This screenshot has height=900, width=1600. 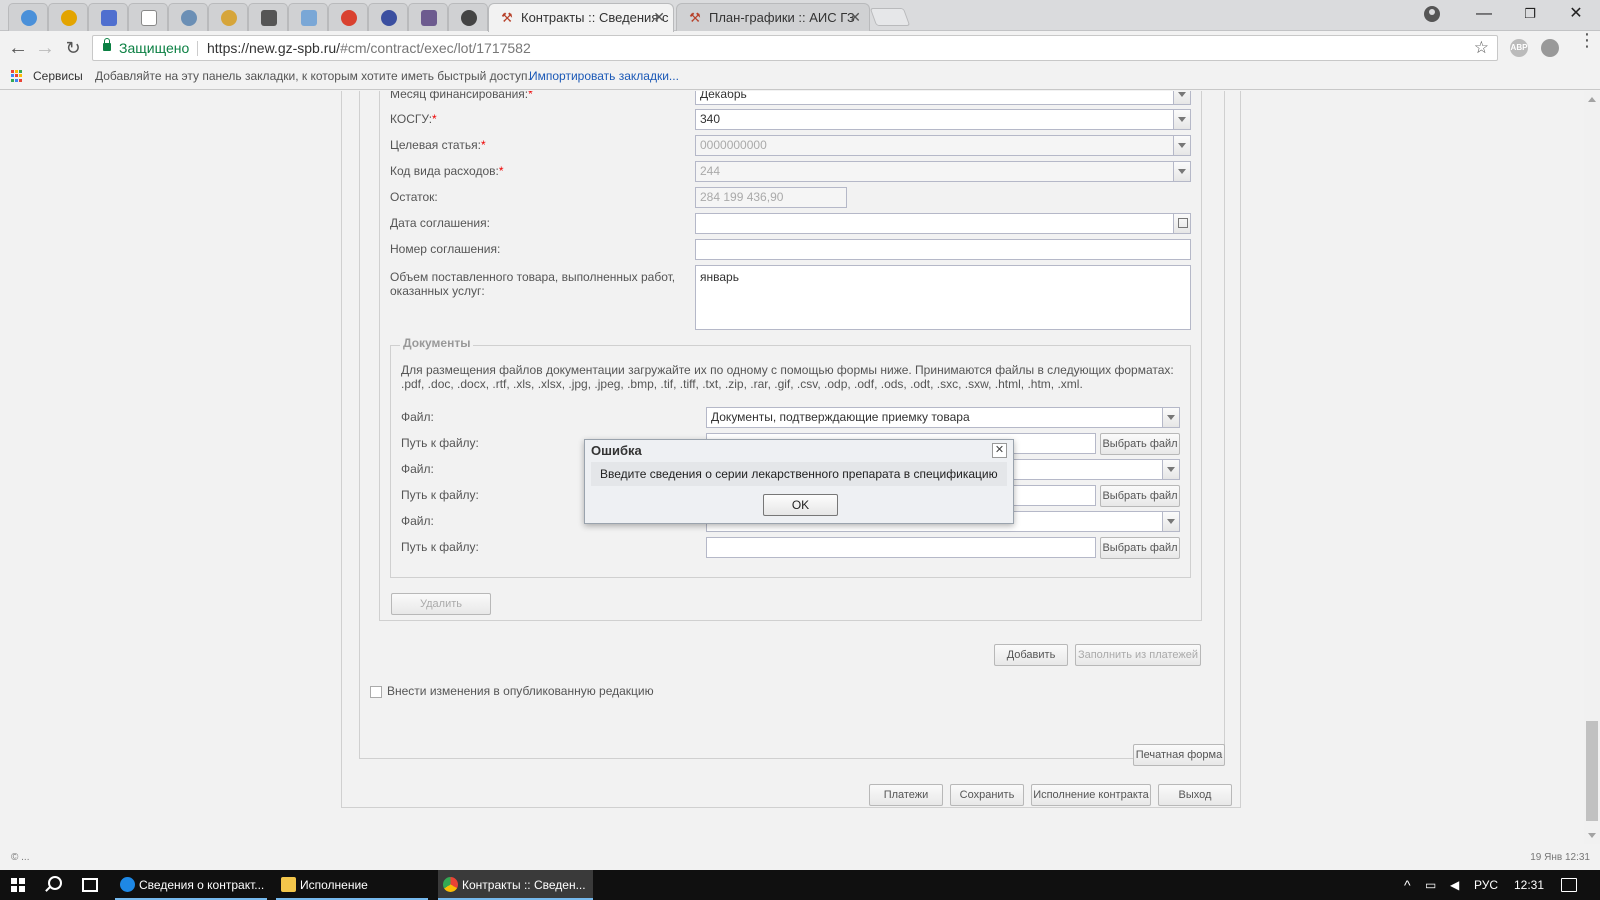 I want to click on exit-button: Выход, so click(x=1195, y=795).